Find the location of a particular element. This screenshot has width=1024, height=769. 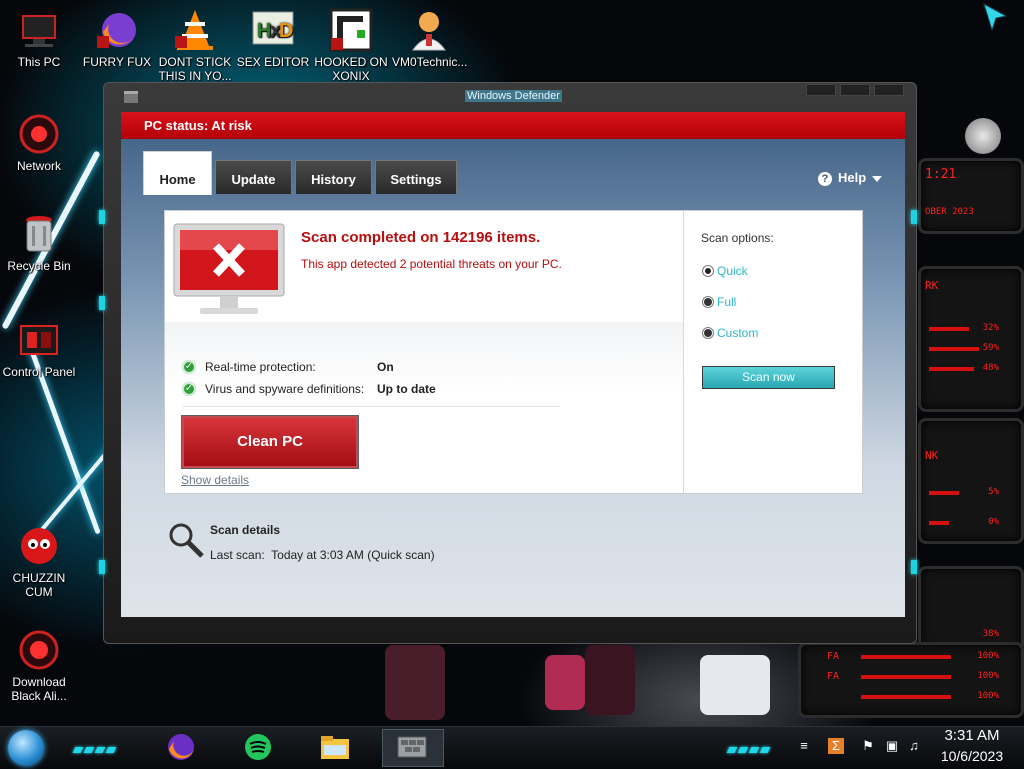

desktop-icon-control-panel: Control Panel is located at coordinates (39, 348).